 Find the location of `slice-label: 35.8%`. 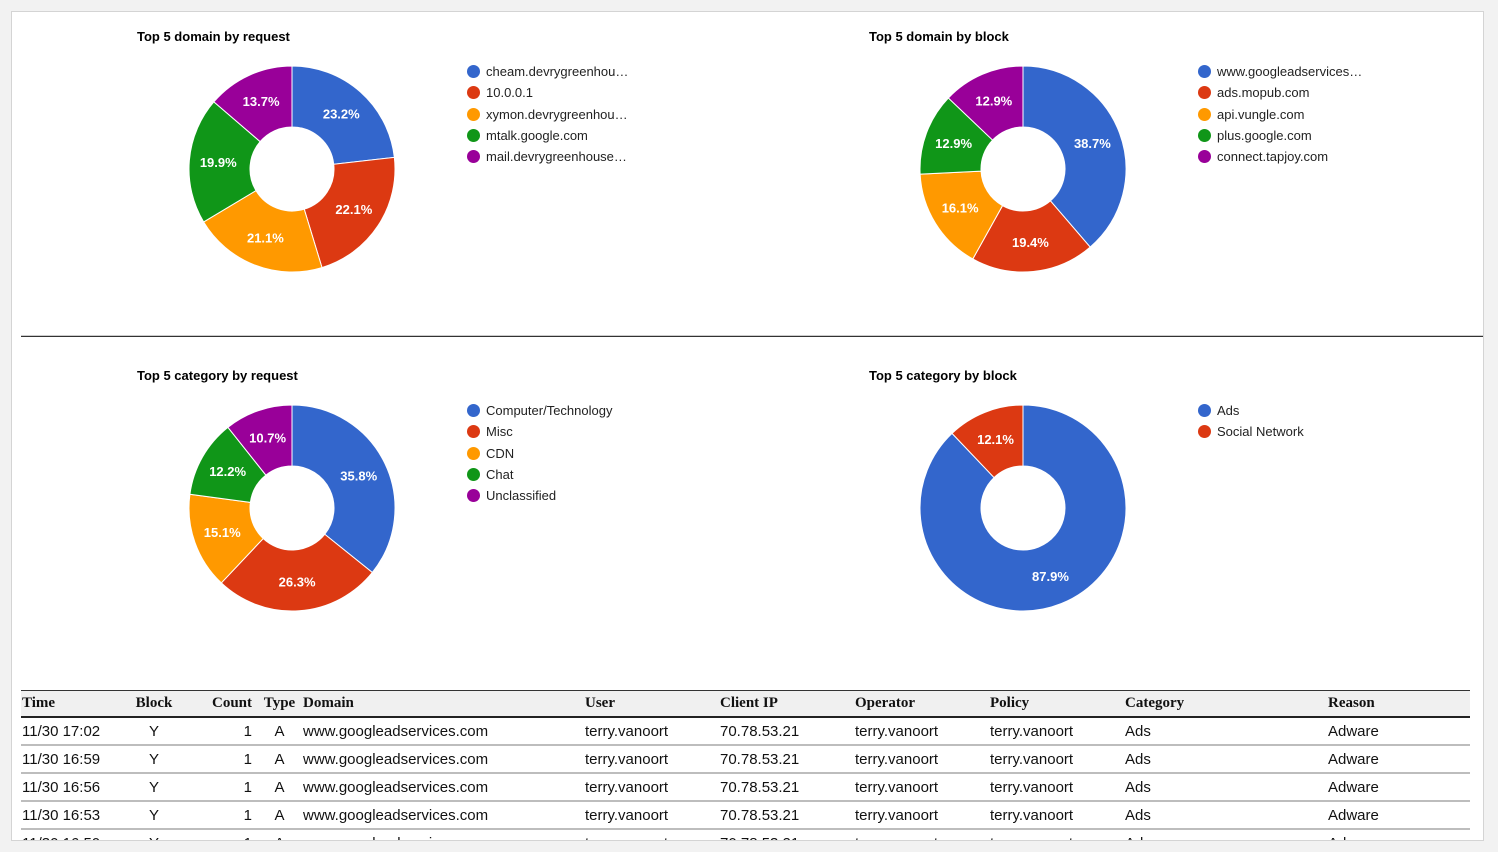

slice-label: 35.8% is located at coordinates (358, 475).